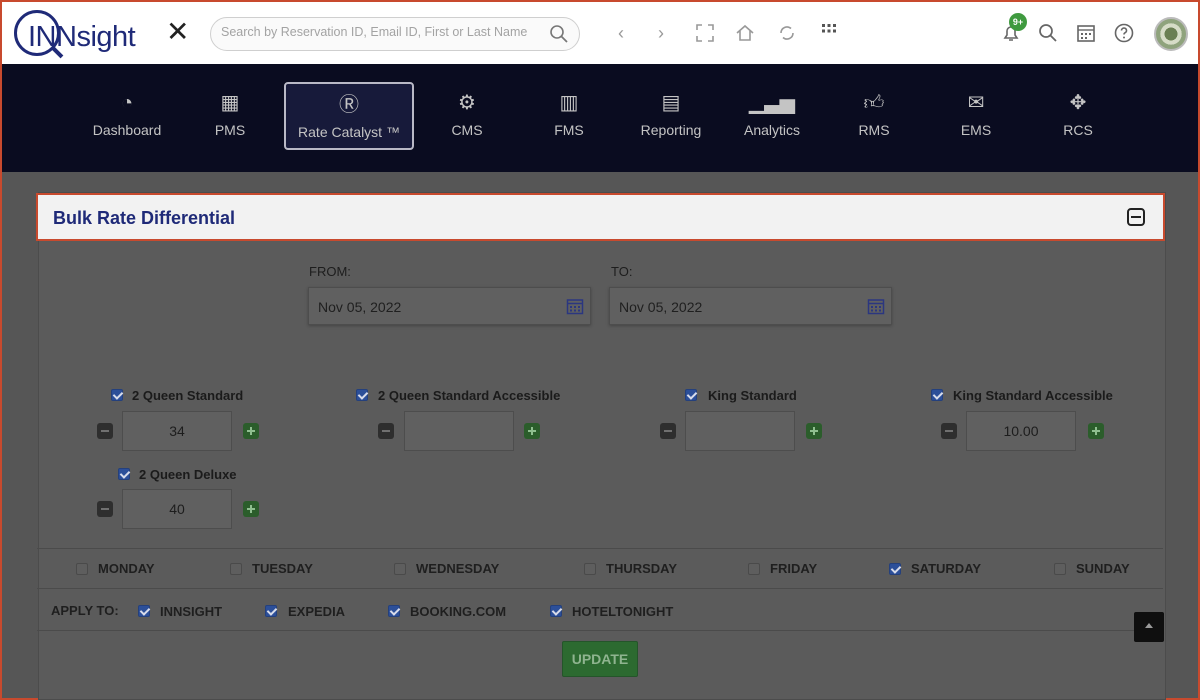 This screenshot has height=700, width=1200. I want to click on to-date-field: Nov 05, 2022, so click(750, 306).